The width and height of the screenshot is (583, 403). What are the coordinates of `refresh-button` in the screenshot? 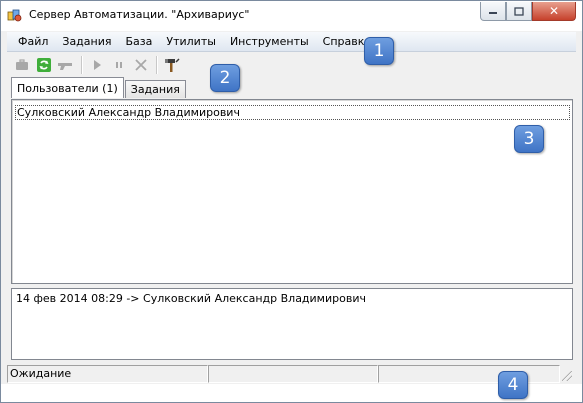 It's located at (44, 65).